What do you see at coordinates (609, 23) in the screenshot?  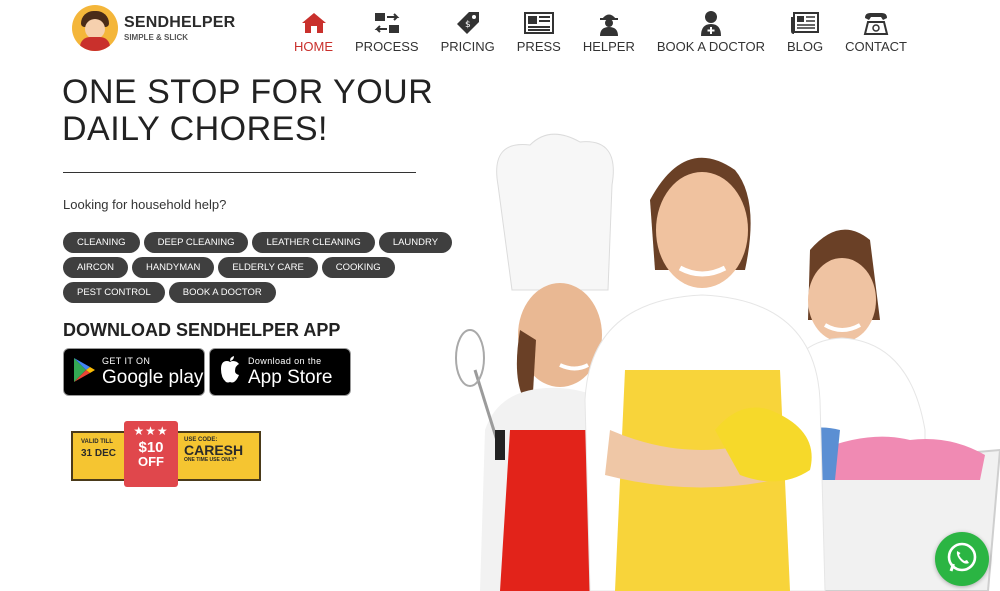 I see `worker-icon` at bounding box center [609, 23].